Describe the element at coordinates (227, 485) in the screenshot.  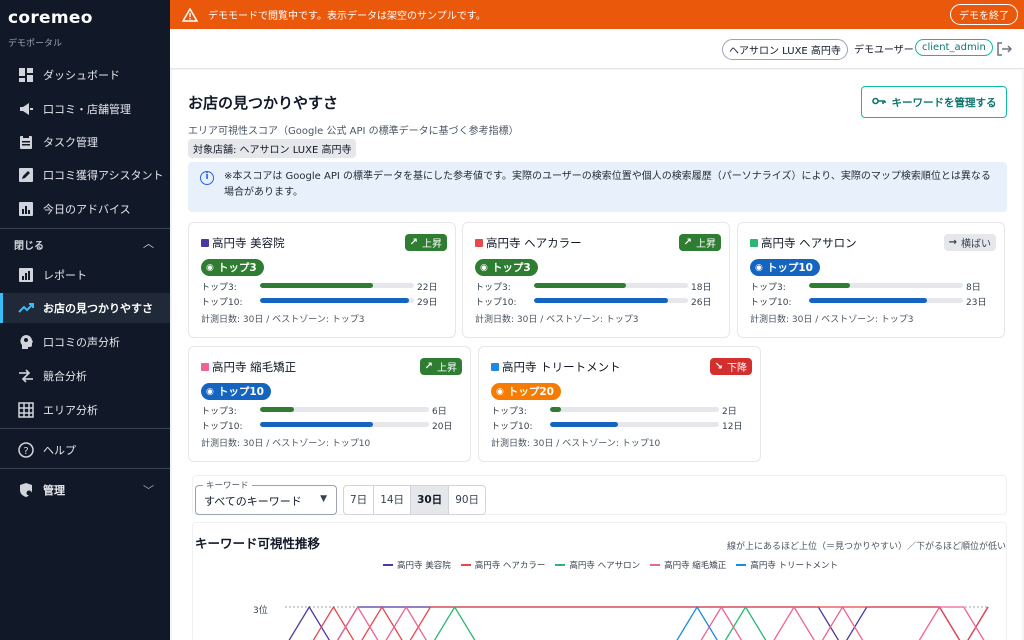
I see `keyword-select-label: キーワード` at that location.